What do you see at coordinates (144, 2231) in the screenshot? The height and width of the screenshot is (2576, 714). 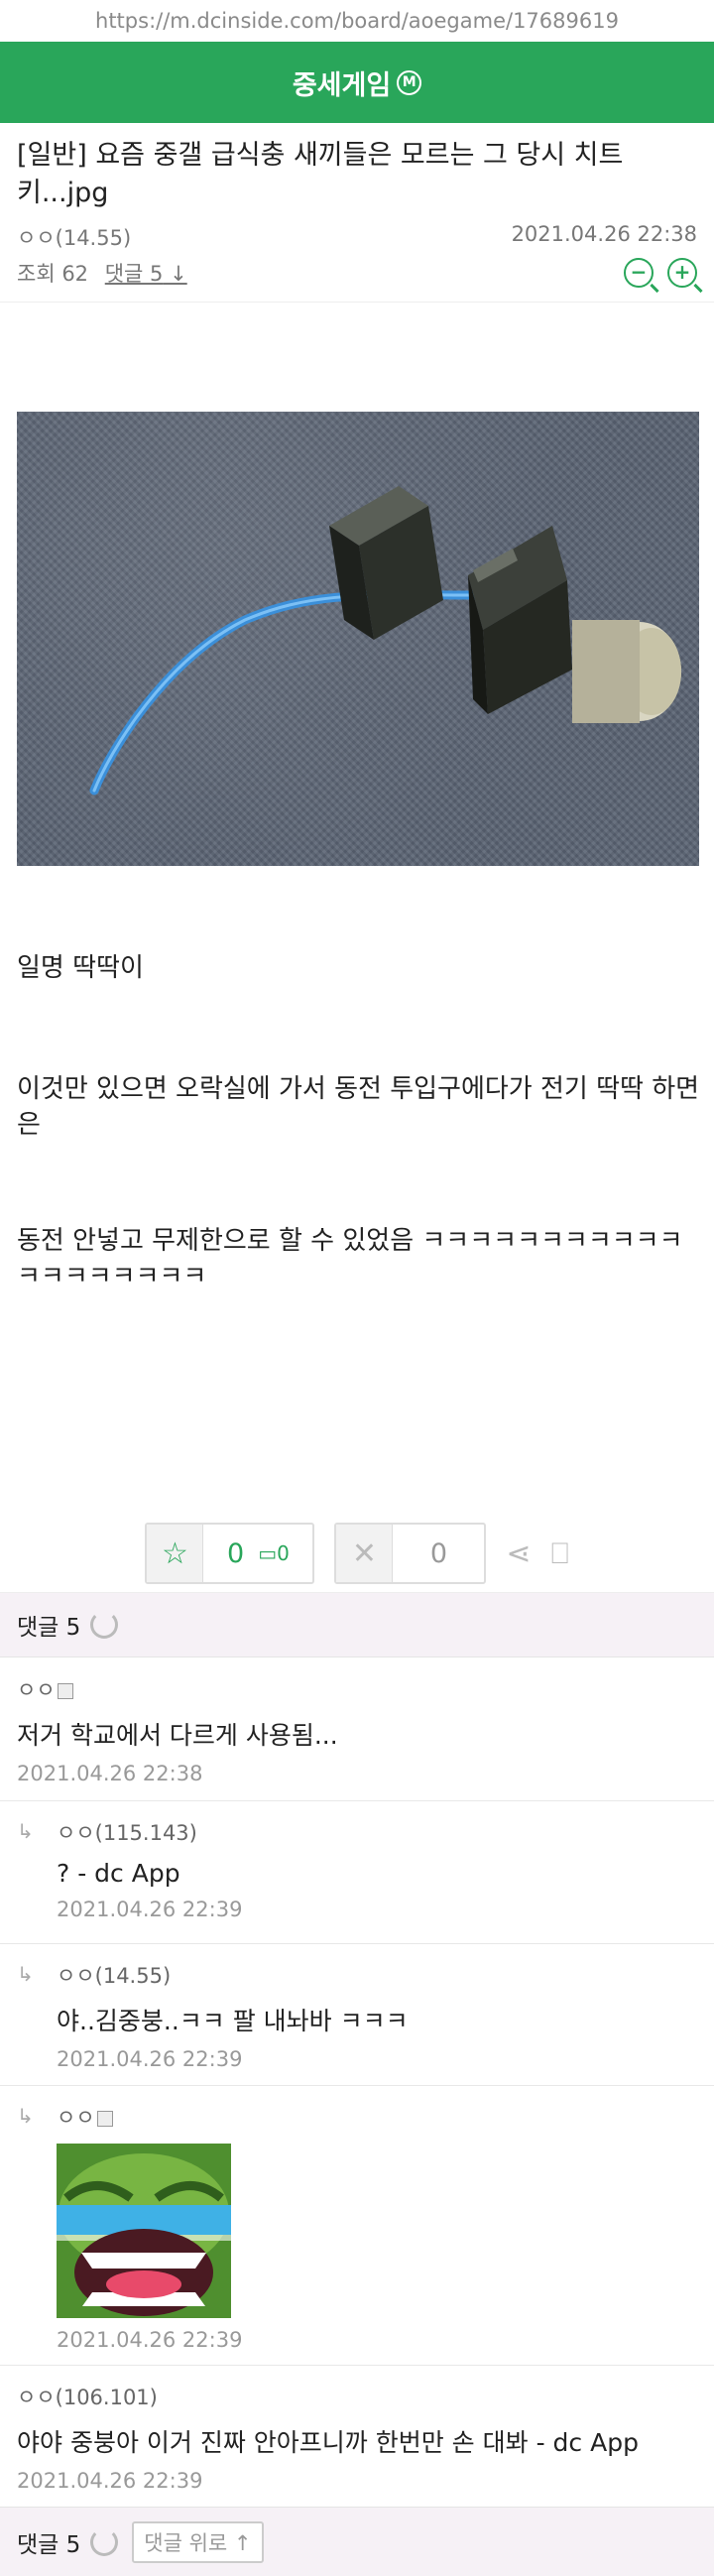 I see `dccon-emoticon` at bounding box center [144, 2231].